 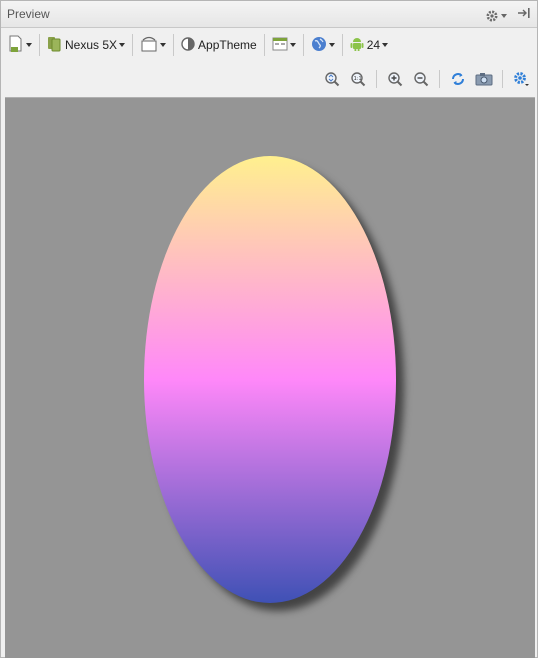 What do you see at coordinates (521, 79) in the screenshot?
I see `options-gear-icon` at bounding box center [521, 79].